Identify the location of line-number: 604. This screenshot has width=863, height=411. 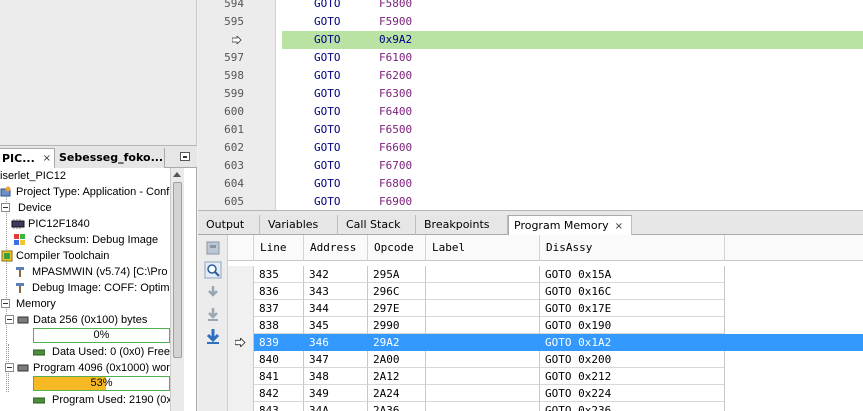
(237, 184).